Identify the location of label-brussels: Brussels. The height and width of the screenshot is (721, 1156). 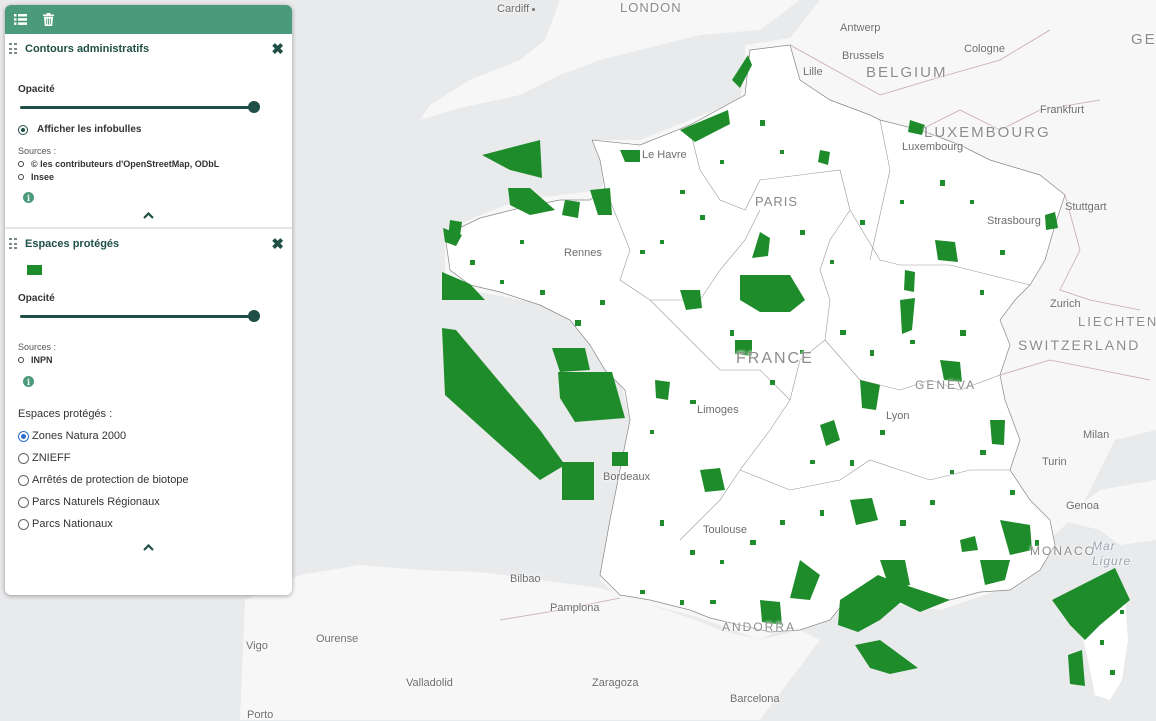
(863, 56).